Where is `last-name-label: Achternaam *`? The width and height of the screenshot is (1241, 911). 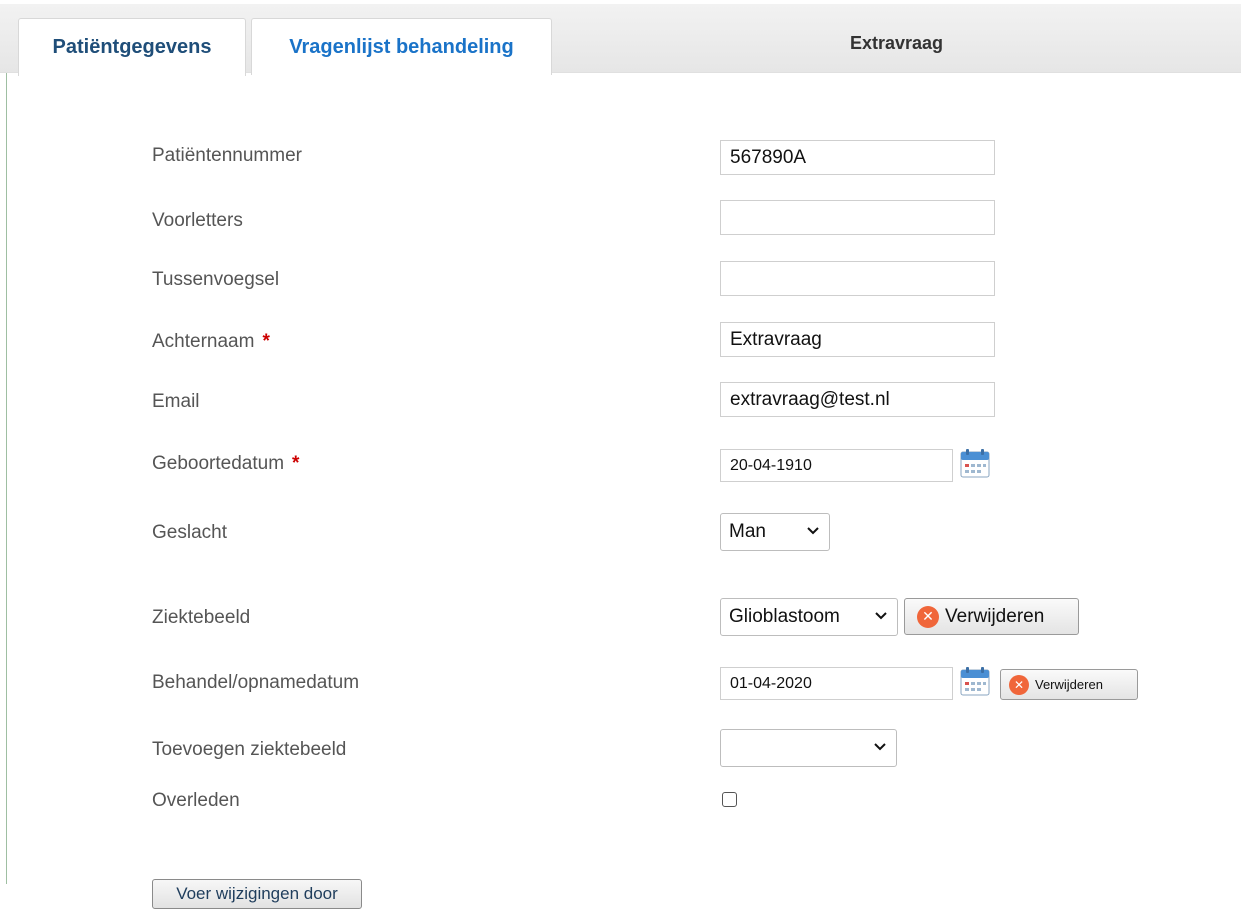
last-name-label: Achternaam * is located at coordinates (211, 342).